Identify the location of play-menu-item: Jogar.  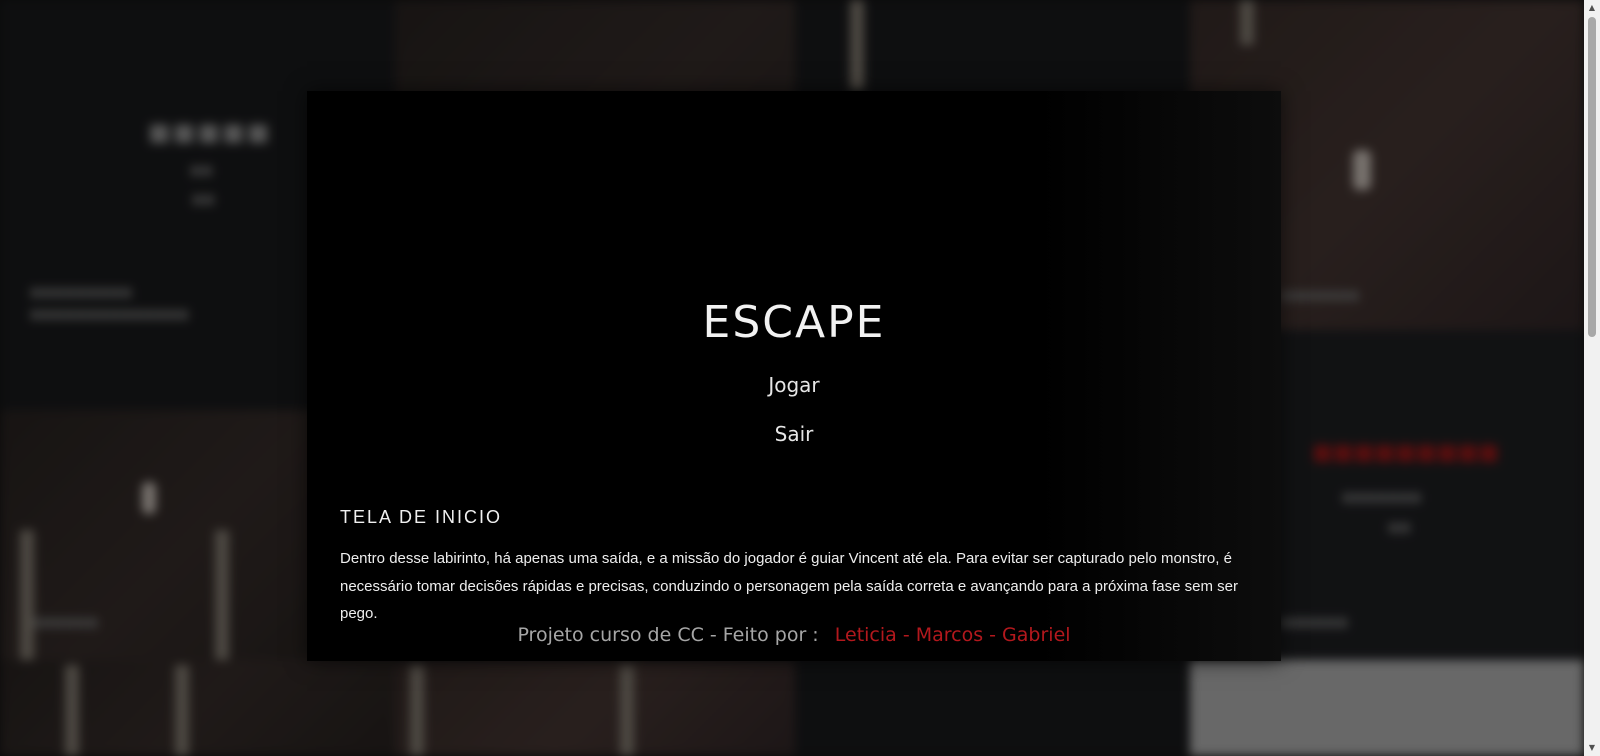
(794, 385).